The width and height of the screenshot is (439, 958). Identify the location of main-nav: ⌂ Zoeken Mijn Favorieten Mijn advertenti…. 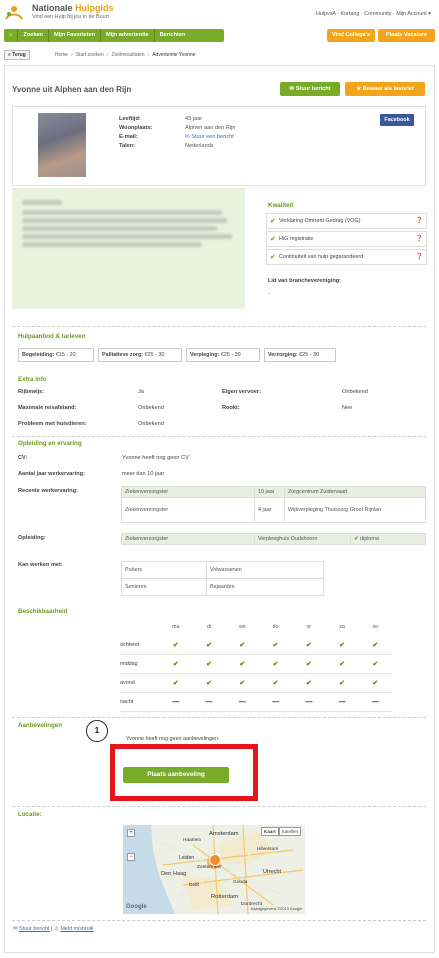
(114, 35).